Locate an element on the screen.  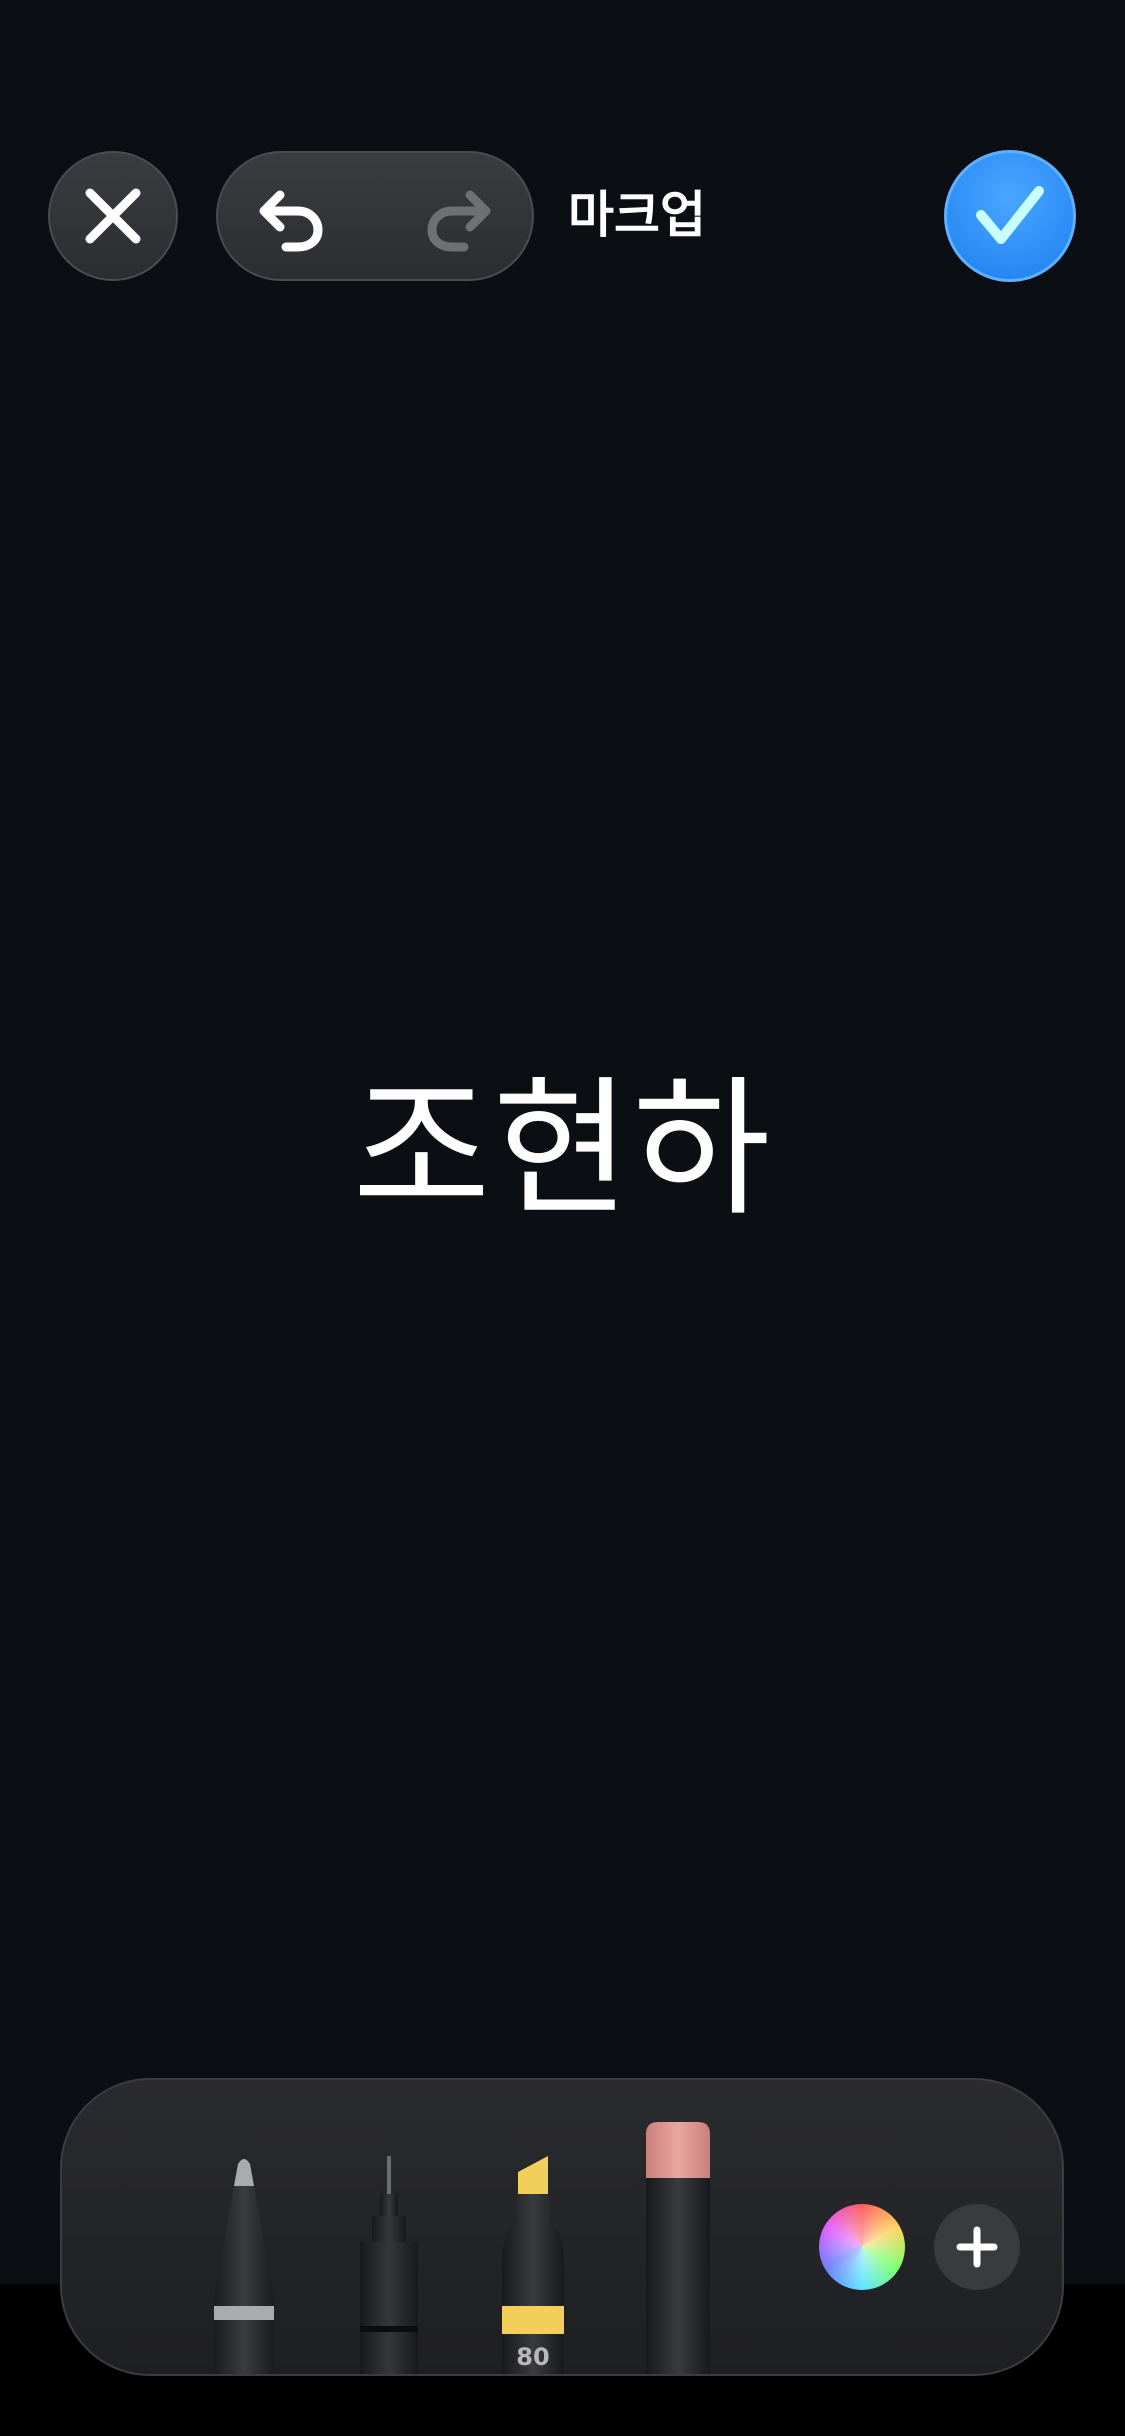
eraser-icon is located at coordinates (678, 2248).